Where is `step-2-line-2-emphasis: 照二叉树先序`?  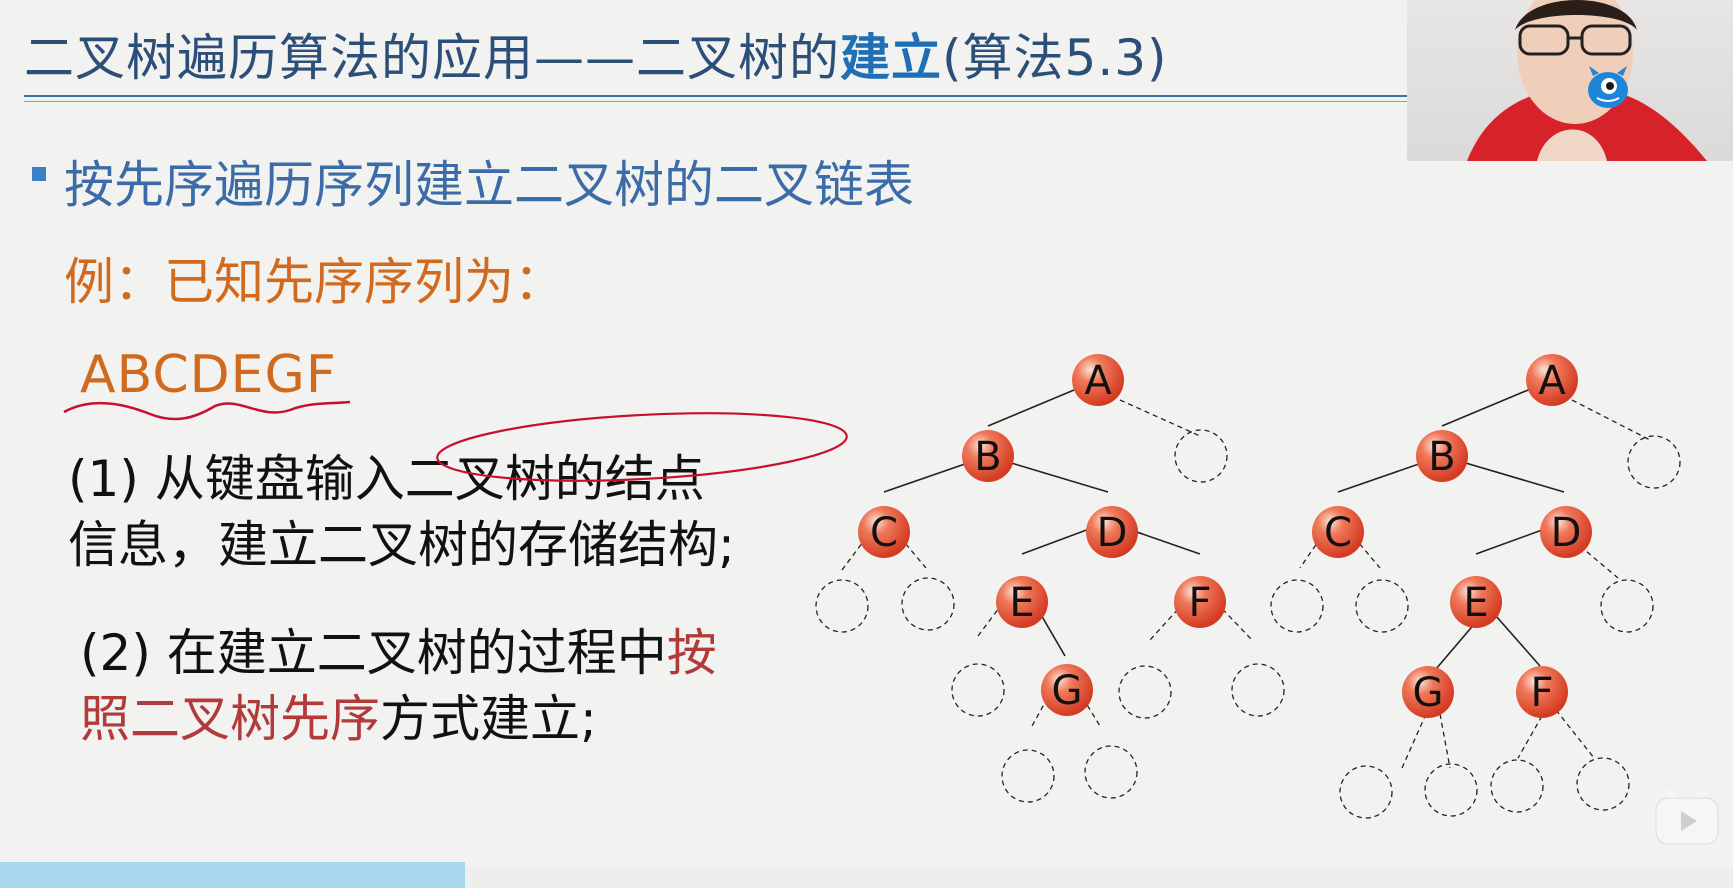 step-2-line-2-emphasis: 照二叉树先序 is located at coordinates (230, 719).